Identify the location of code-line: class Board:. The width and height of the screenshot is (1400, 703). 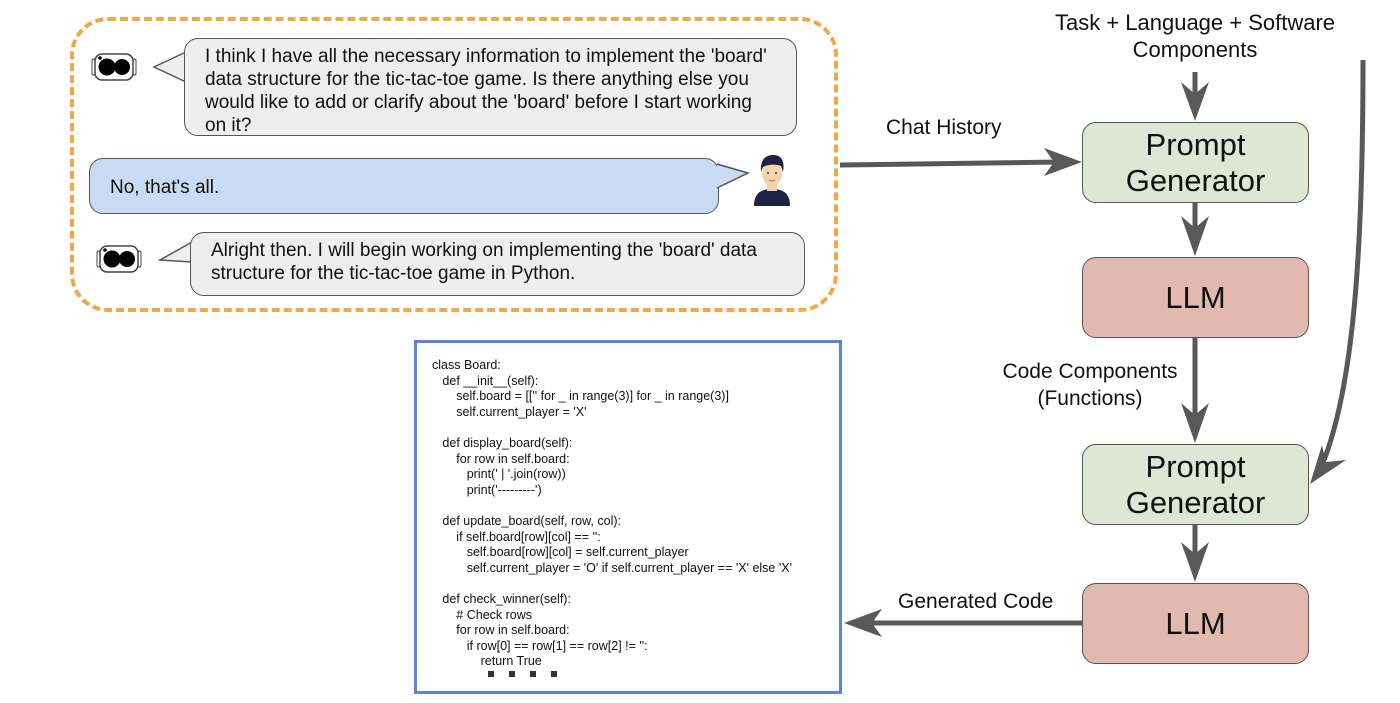
(466, 365).